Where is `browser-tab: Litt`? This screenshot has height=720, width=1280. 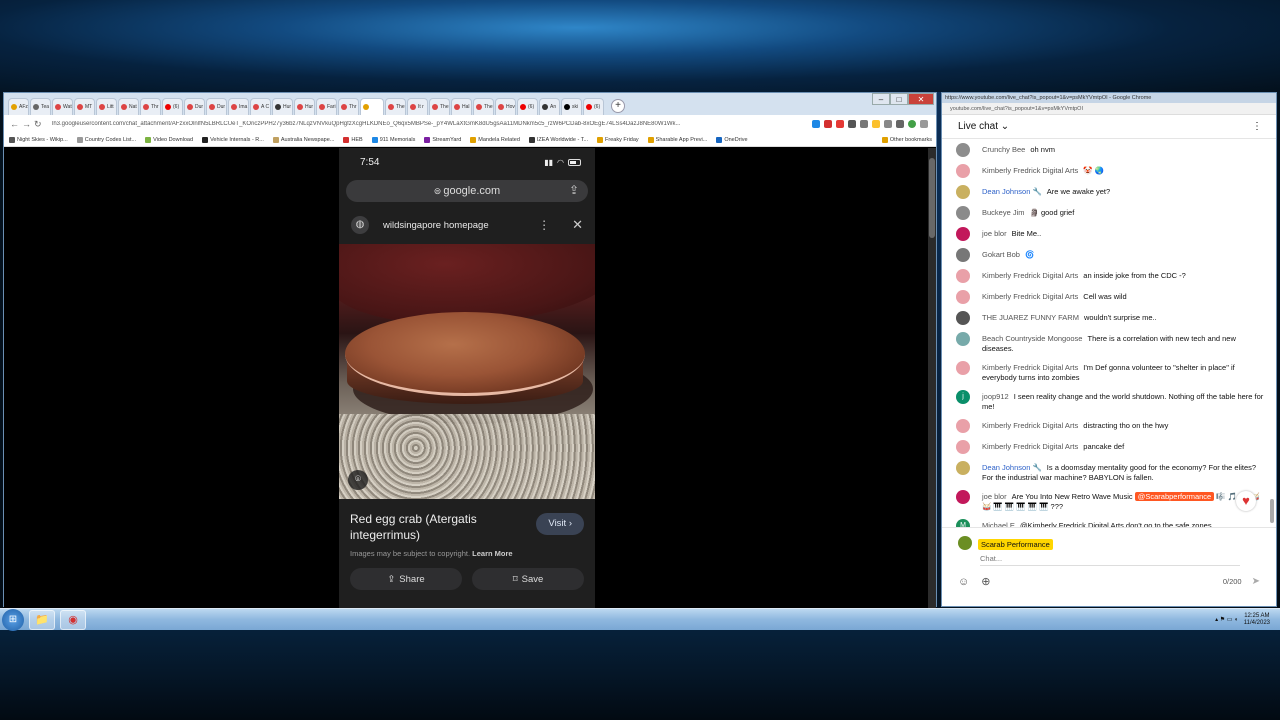
browser-tab: Litt is located at coordinates (106, 106).